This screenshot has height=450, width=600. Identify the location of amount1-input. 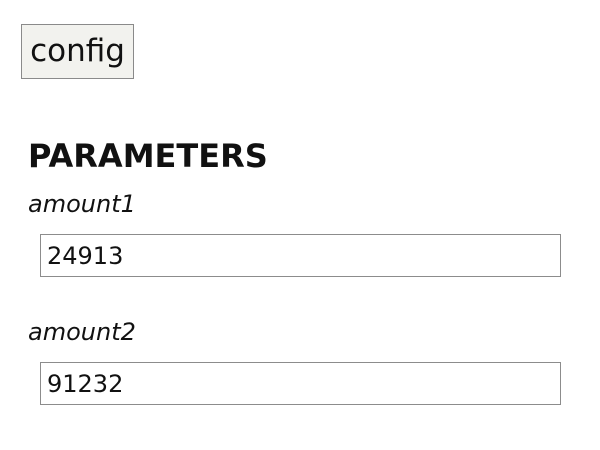
(300, 255).